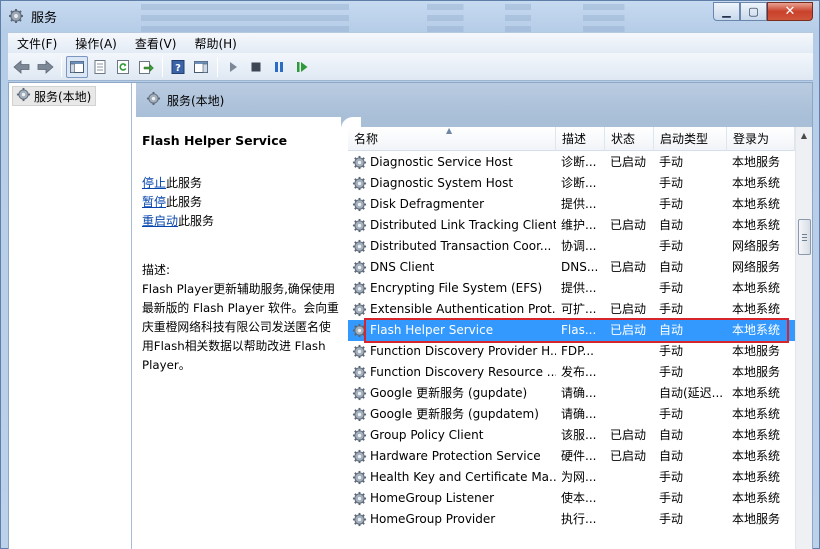  I want to click on service-log-on-as: 网络服务, so click(756, 246).